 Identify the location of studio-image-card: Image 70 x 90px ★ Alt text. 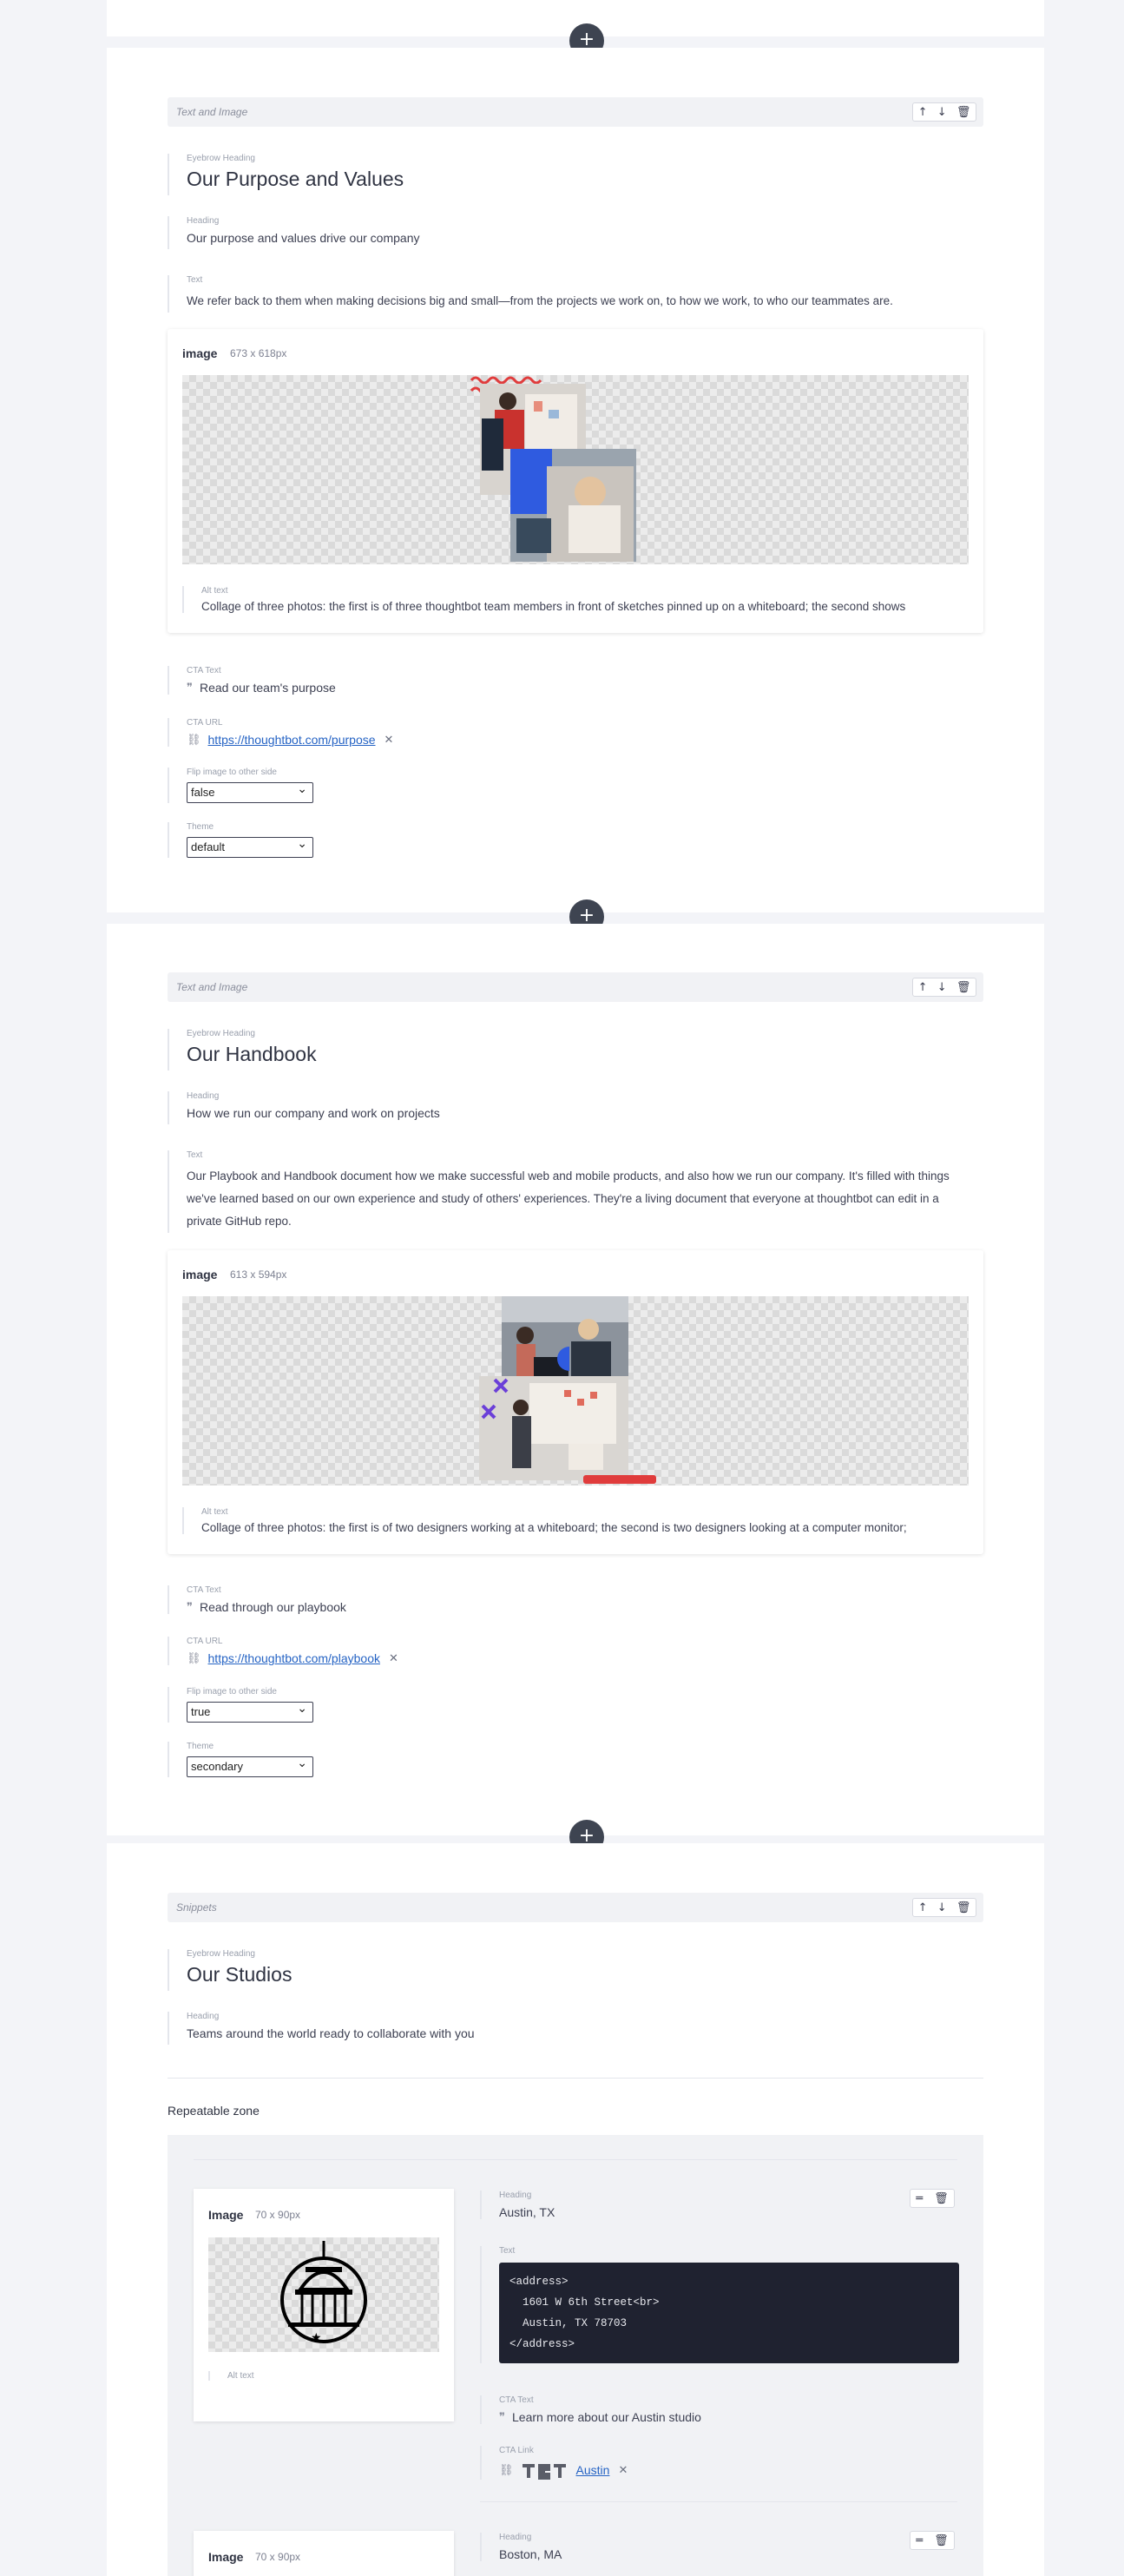
(324, 2305).